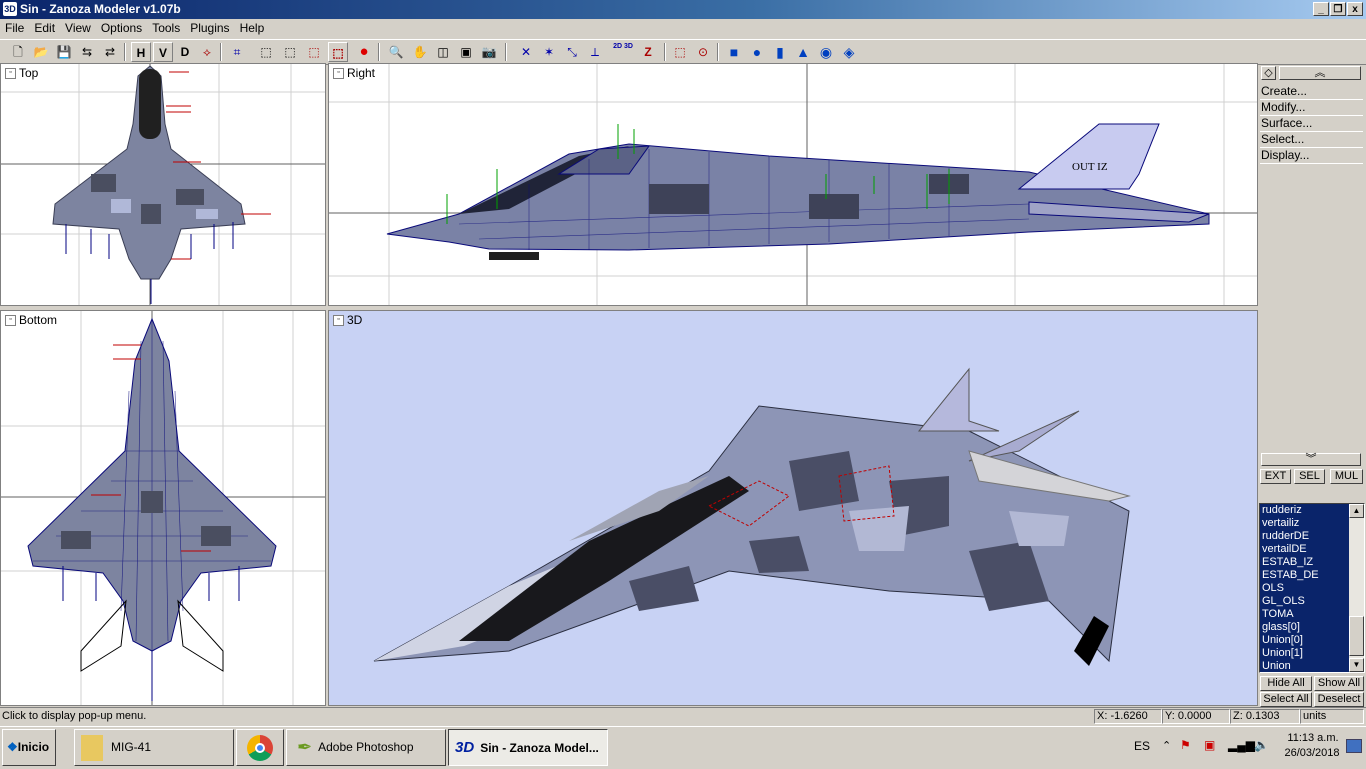 The image size is (1366, 769). I want to click on scroll-up-icon: ︽, so click(1320, 73).